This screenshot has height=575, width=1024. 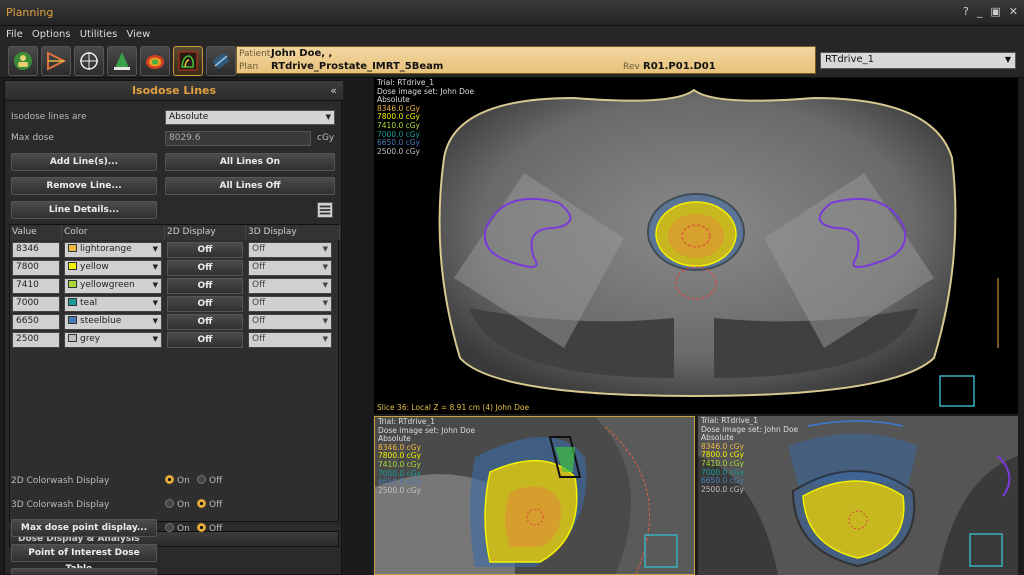 I want to click on panel-splitter, so click(x=358, y=327).